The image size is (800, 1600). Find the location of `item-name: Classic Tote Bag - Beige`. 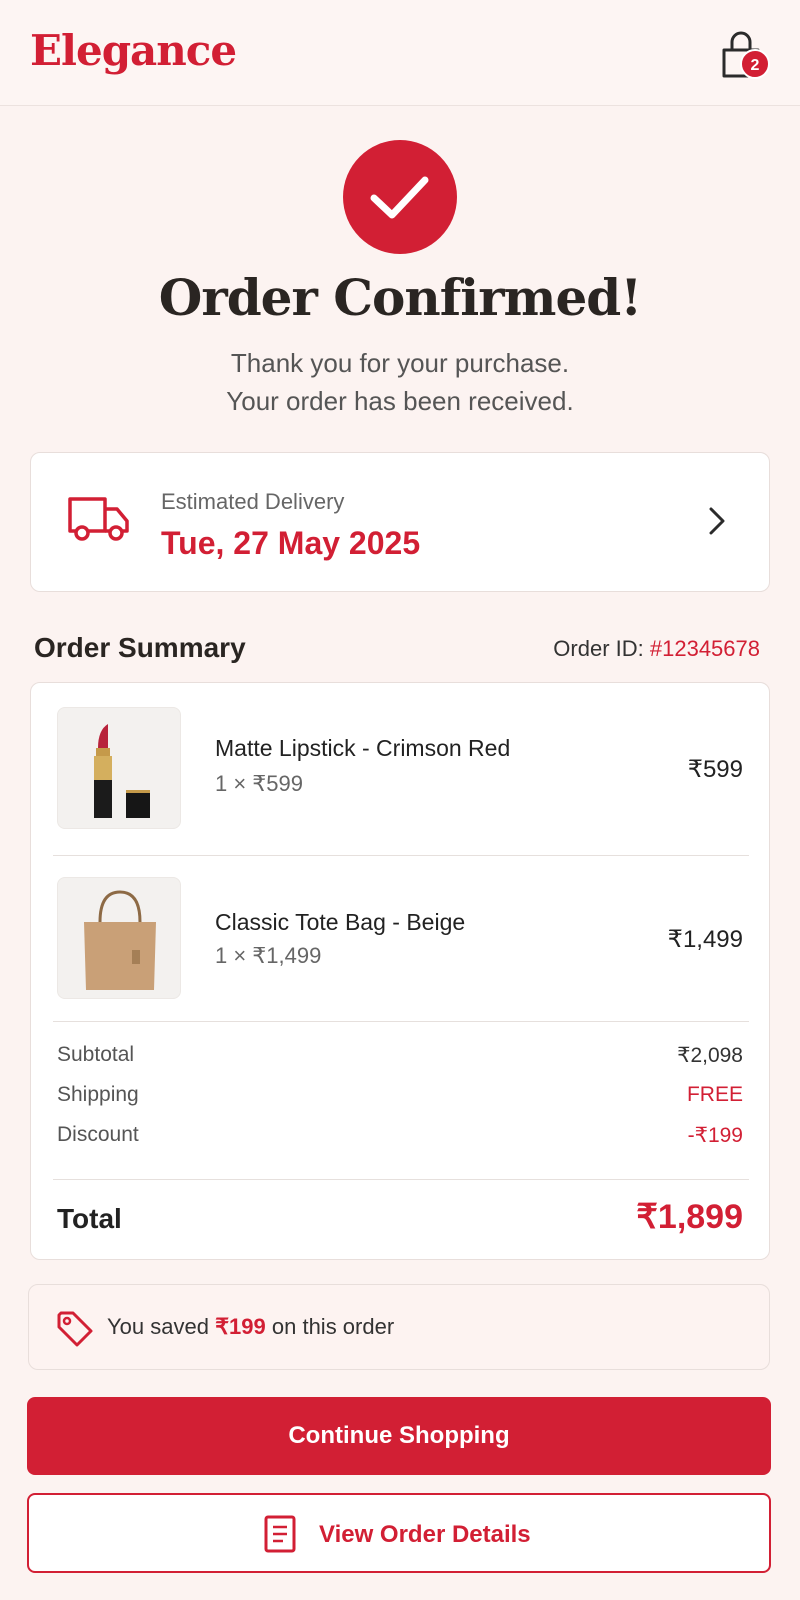

item-name: Classic Tote Bag - Beige is located at coordinates (340, 922).